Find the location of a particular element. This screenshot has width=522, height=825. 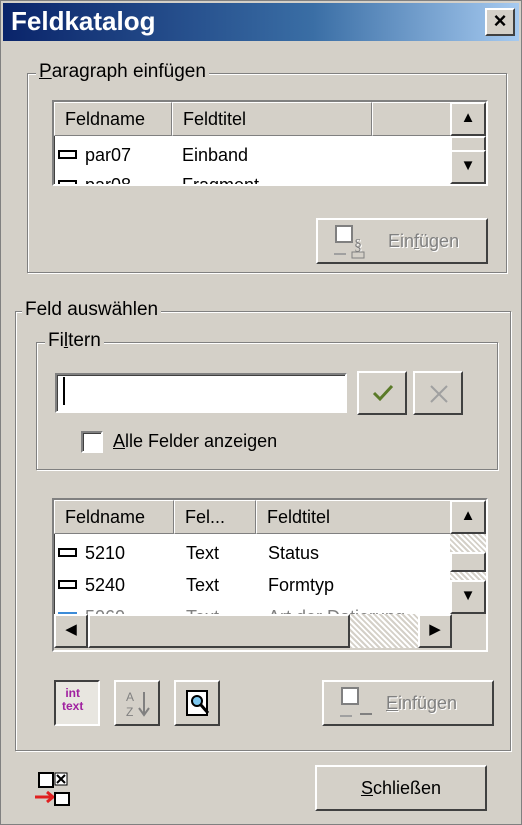

scroll-right-button: ▶ is located at coordinates (435, 631).